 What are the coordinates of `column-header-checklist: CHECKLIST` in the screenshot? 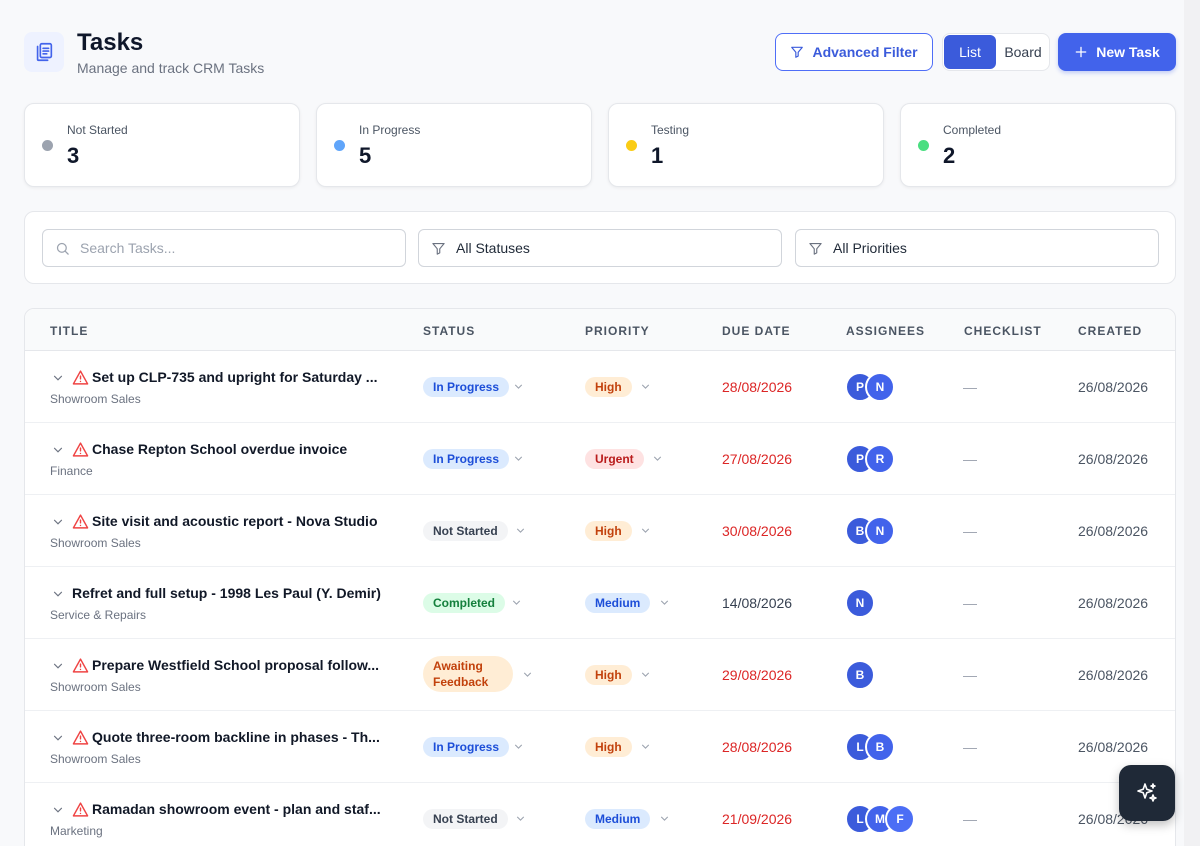 It's located at (1003, 331).